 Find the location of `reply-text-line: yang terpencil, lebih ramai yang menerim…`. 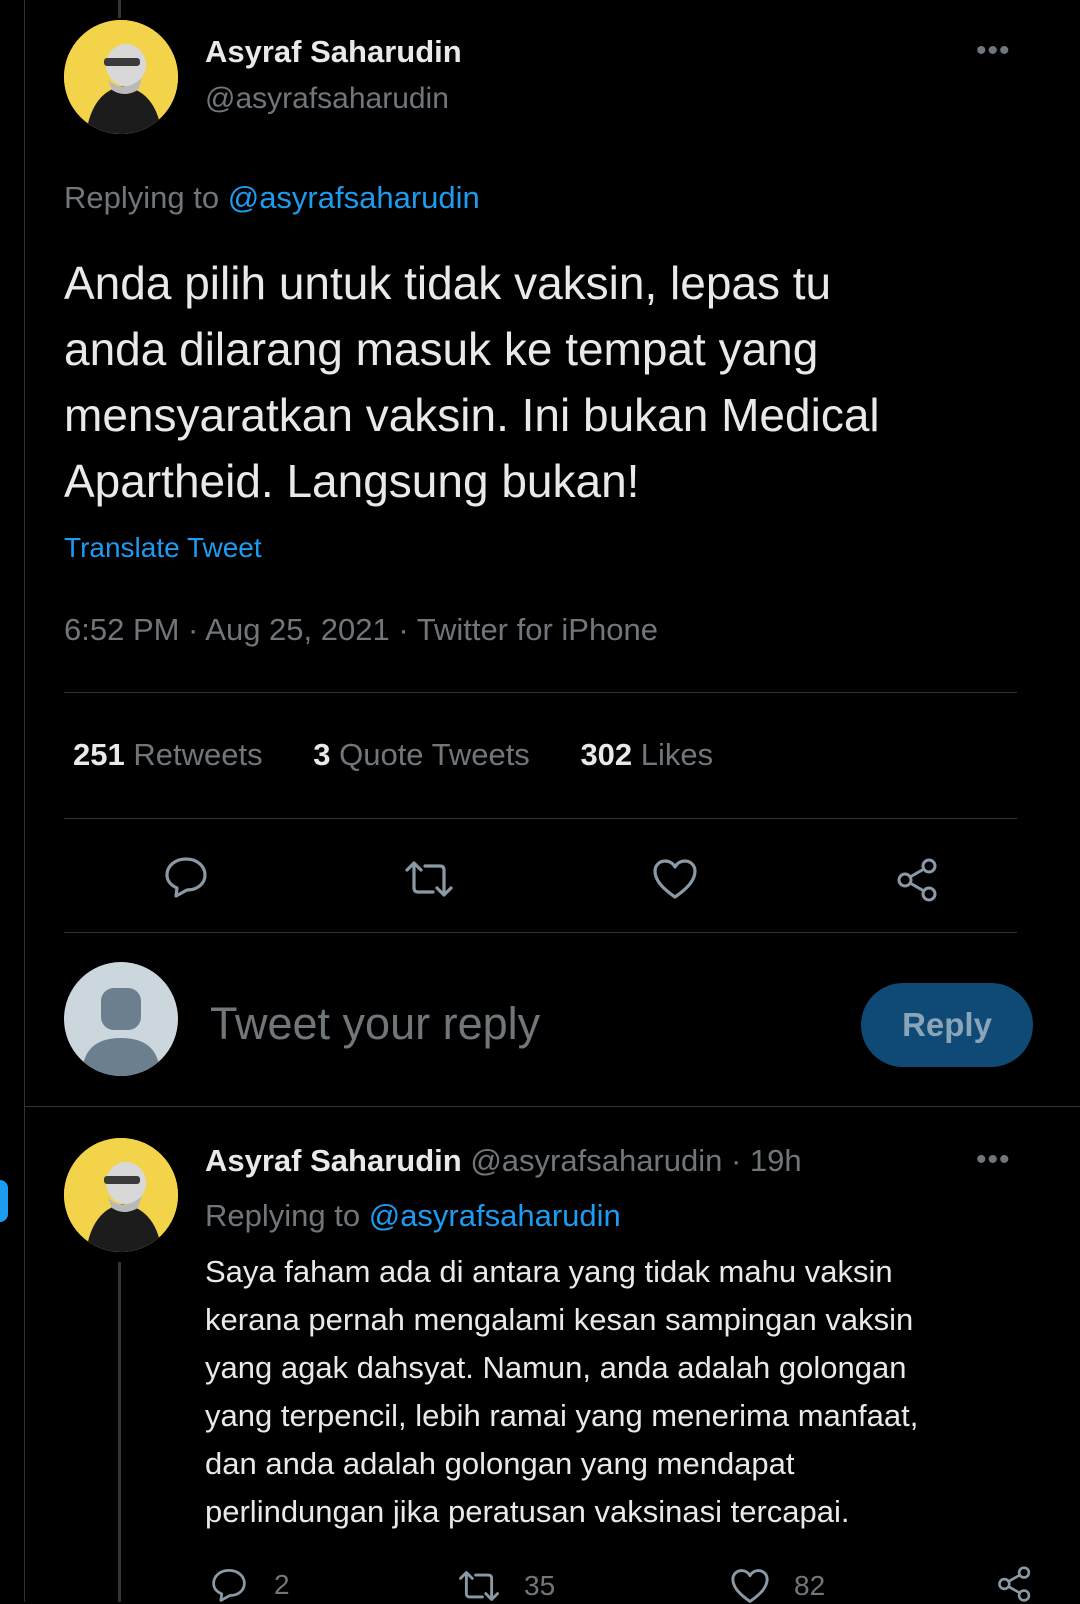

reply-text-line: yang terpencil, lebih ramai yang menerim… is located at coordinates (562, 1415).